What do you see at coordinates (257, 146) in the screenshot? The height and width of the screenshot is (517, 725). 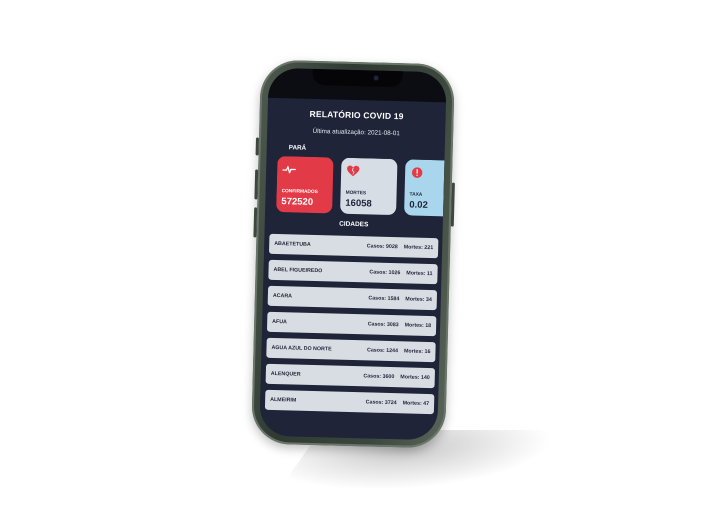 I see `side-button` at bounding box center [257, 146].